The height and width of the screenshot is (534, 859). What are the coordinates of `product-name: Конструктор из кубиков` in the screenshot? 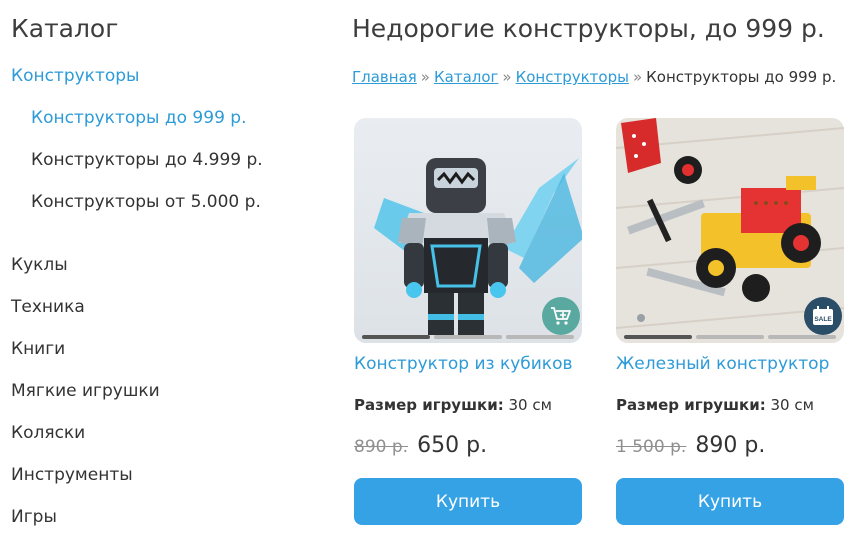 It's located at (463, 364).